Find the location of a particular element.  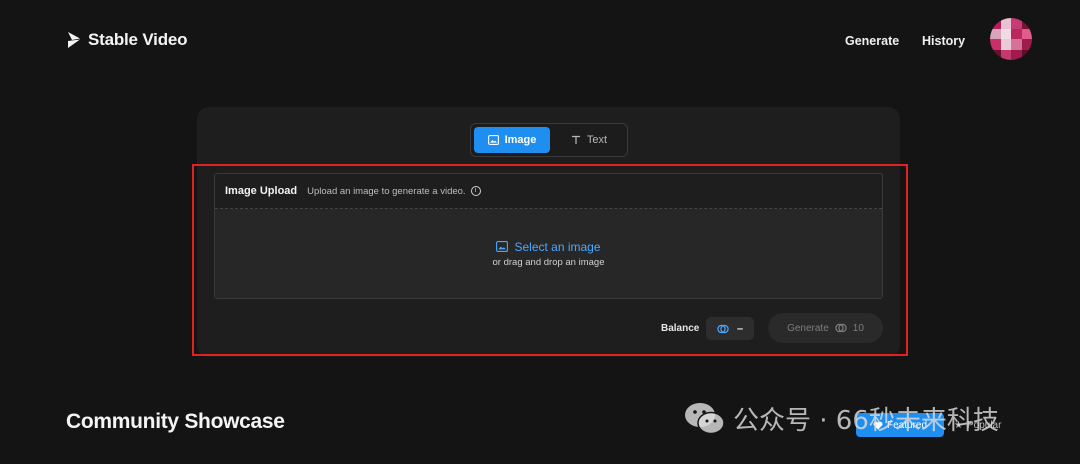

watermark: 公众号 · 66秒未来科技 is located at coordinates (841, 418).